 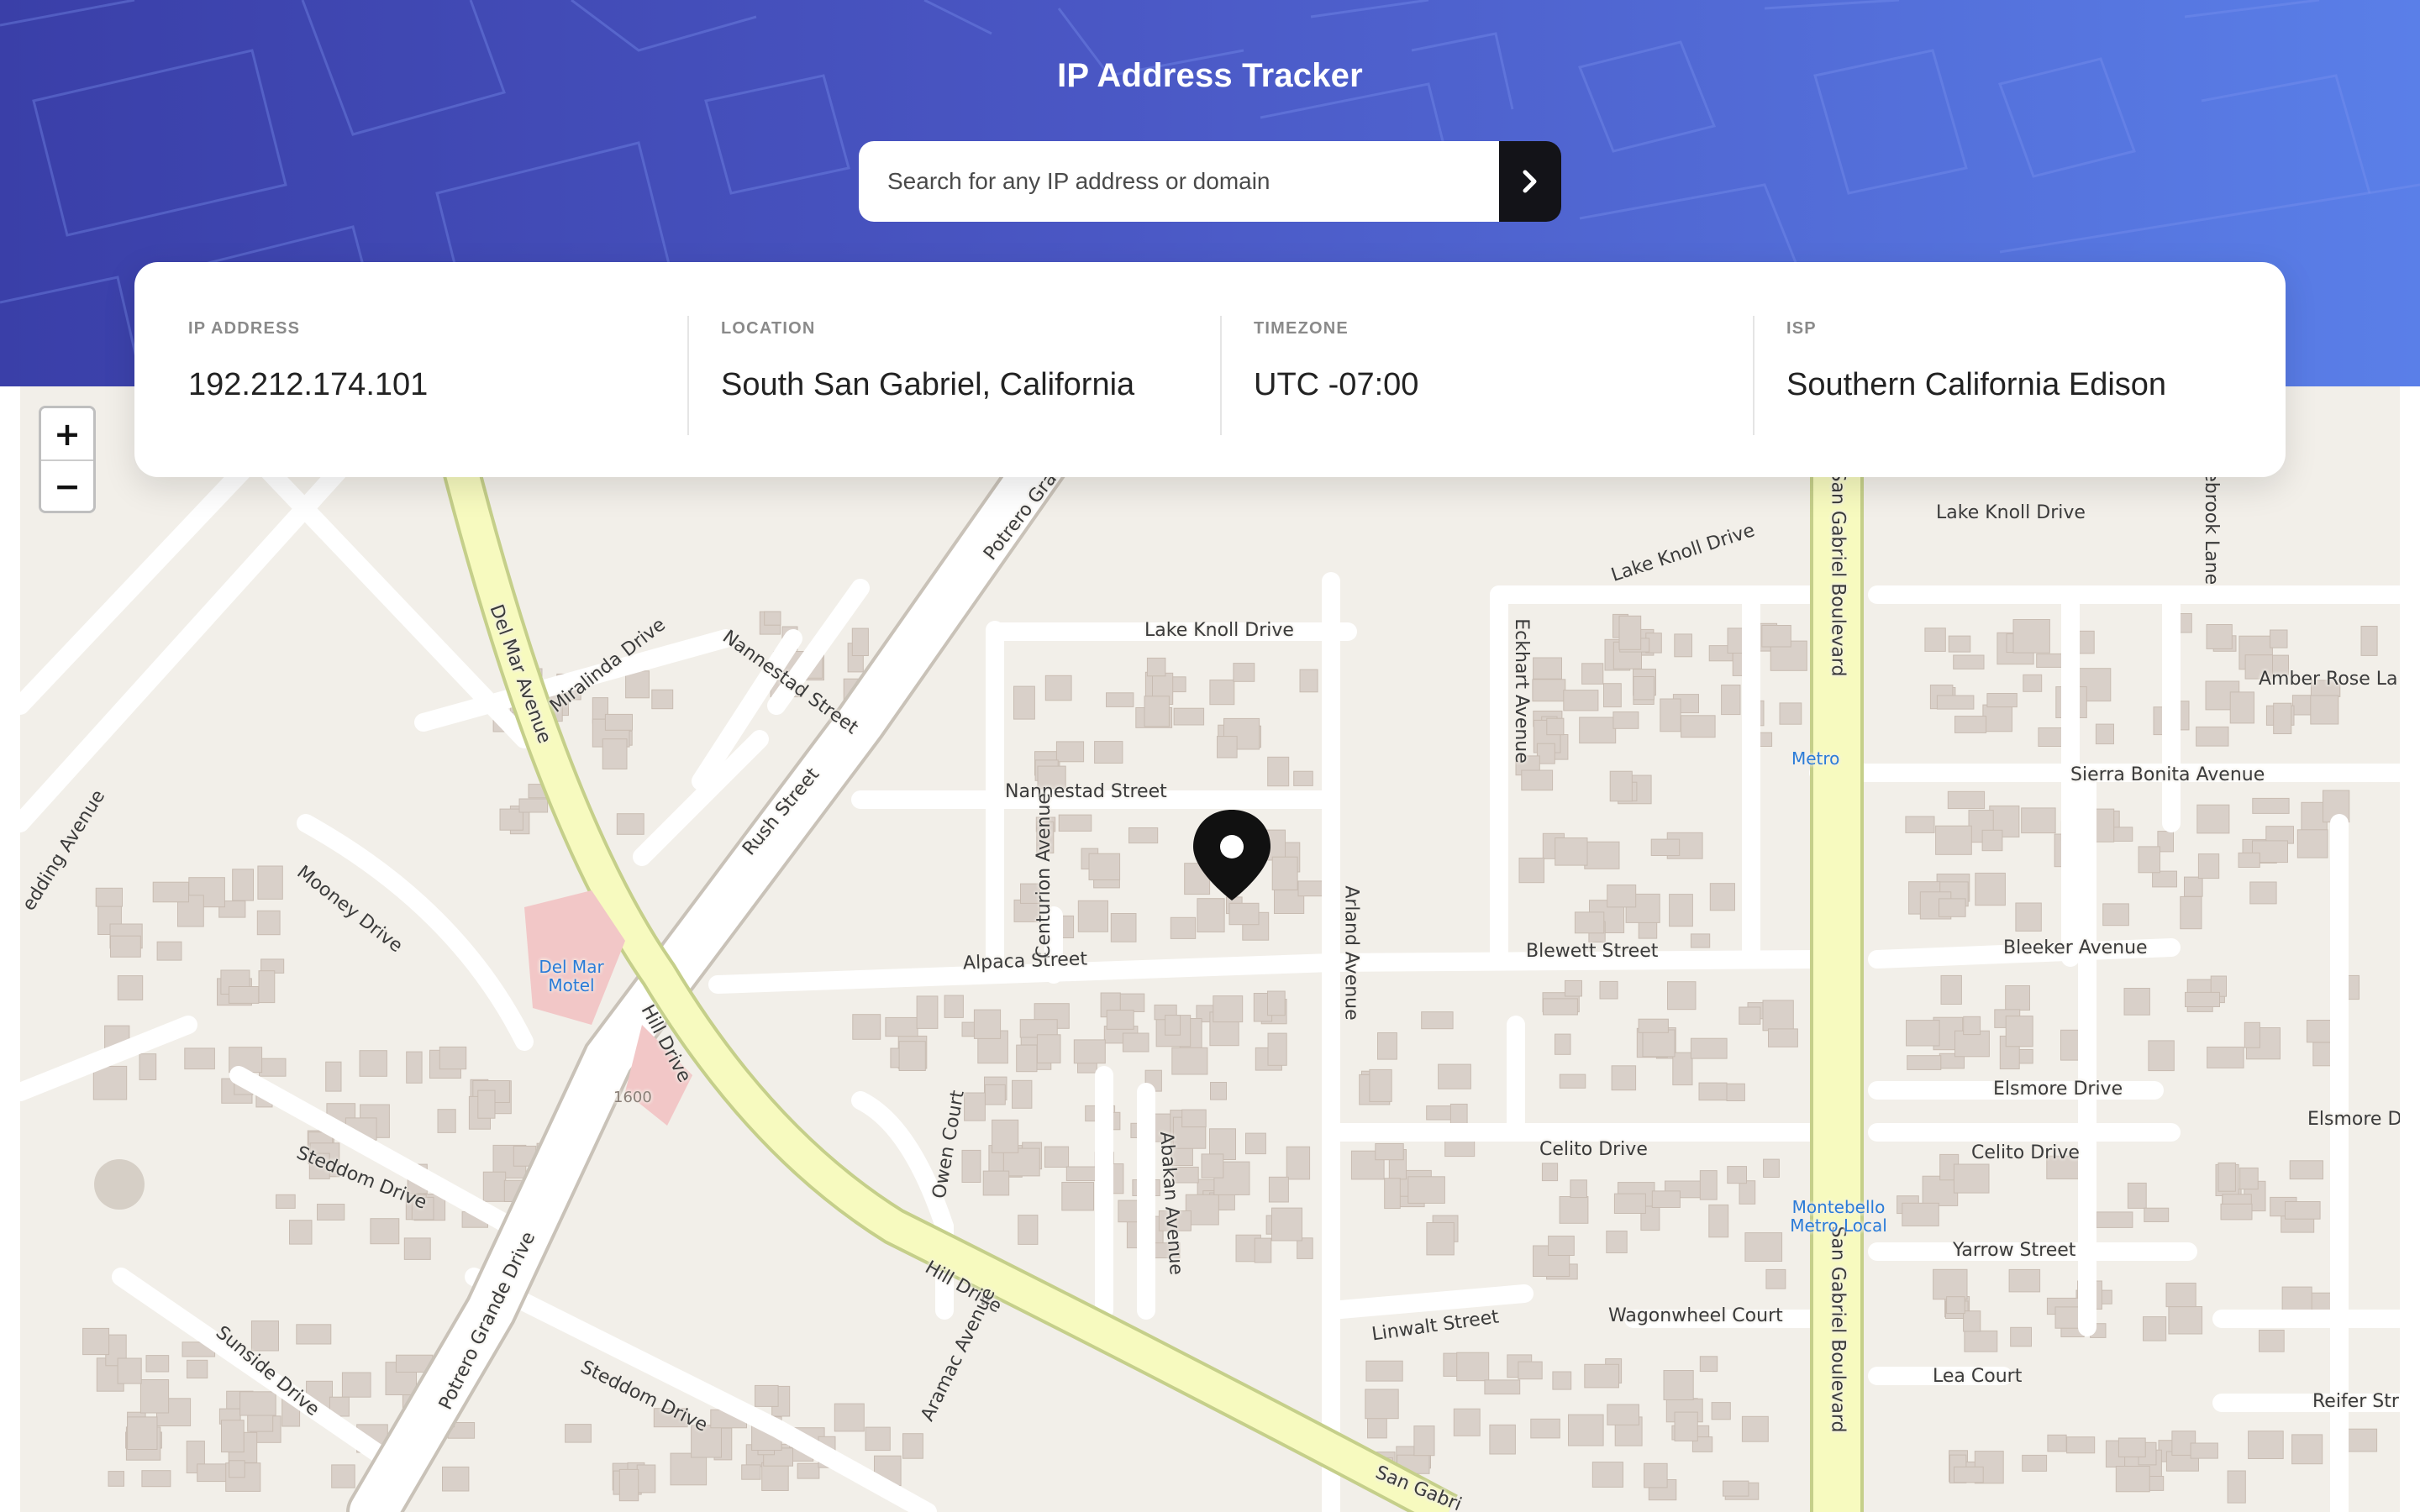 I want to click on timezone-panel: TIMEZONE UTC -07:00, so click(x=1486, y=369).